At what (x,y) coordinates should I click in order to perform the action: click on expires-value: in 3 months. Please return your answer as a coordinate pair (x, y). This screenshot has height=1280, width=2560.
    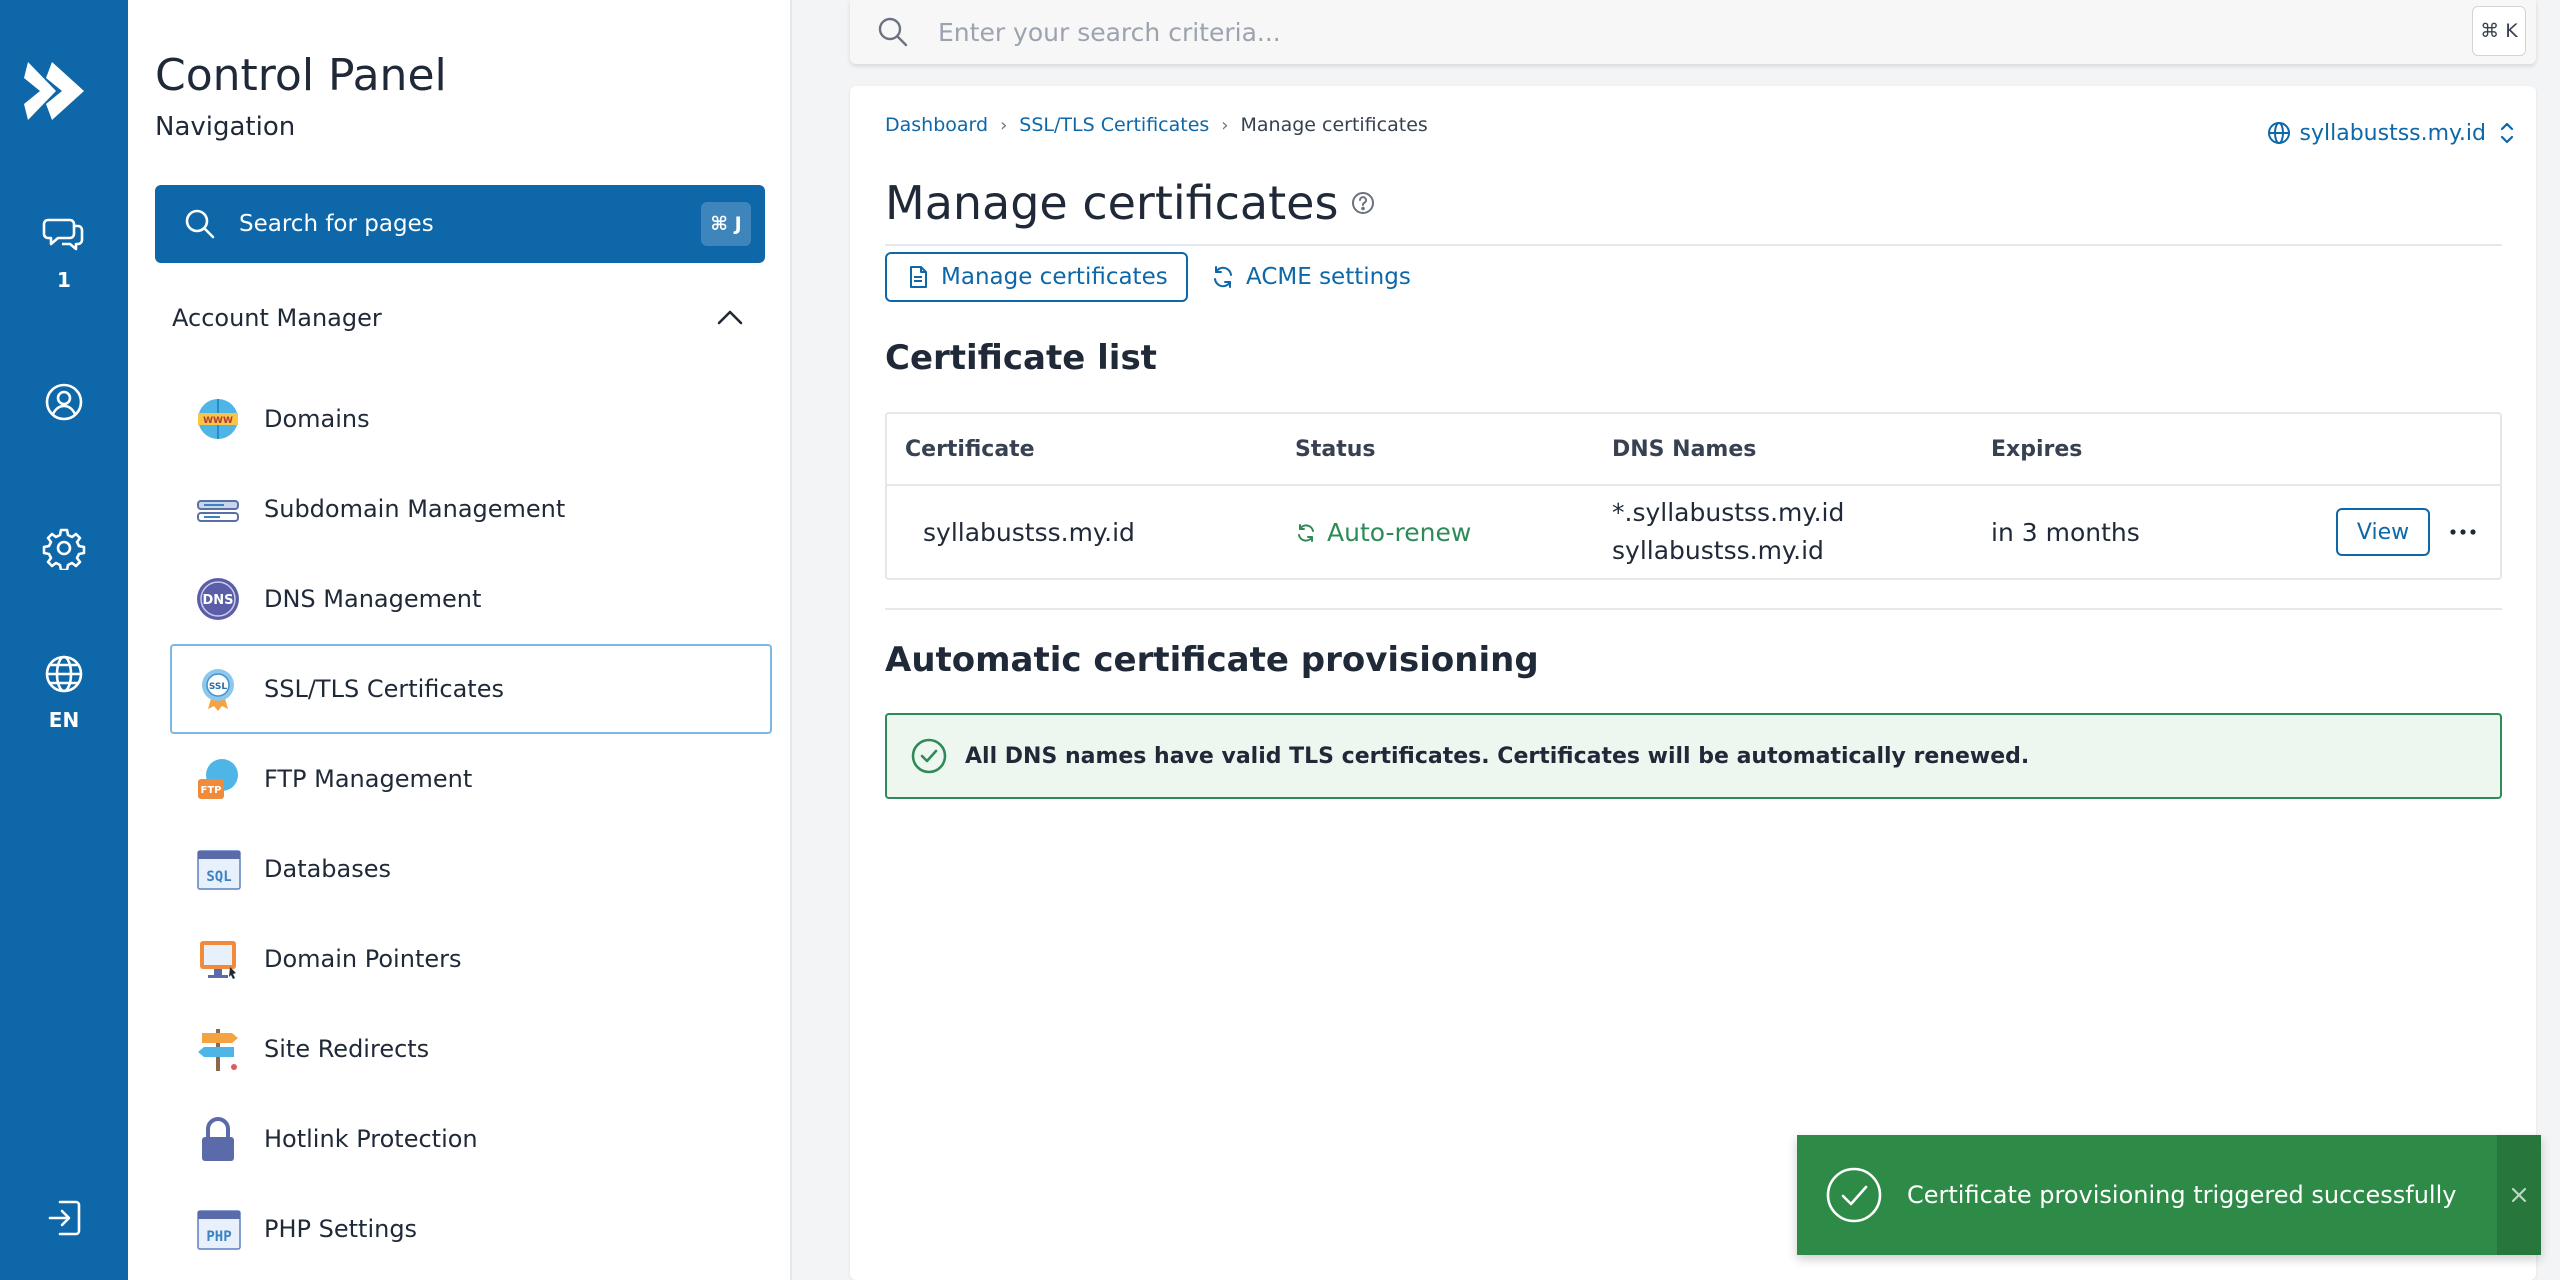
    Looking at the image, I should click on (2065, 532).